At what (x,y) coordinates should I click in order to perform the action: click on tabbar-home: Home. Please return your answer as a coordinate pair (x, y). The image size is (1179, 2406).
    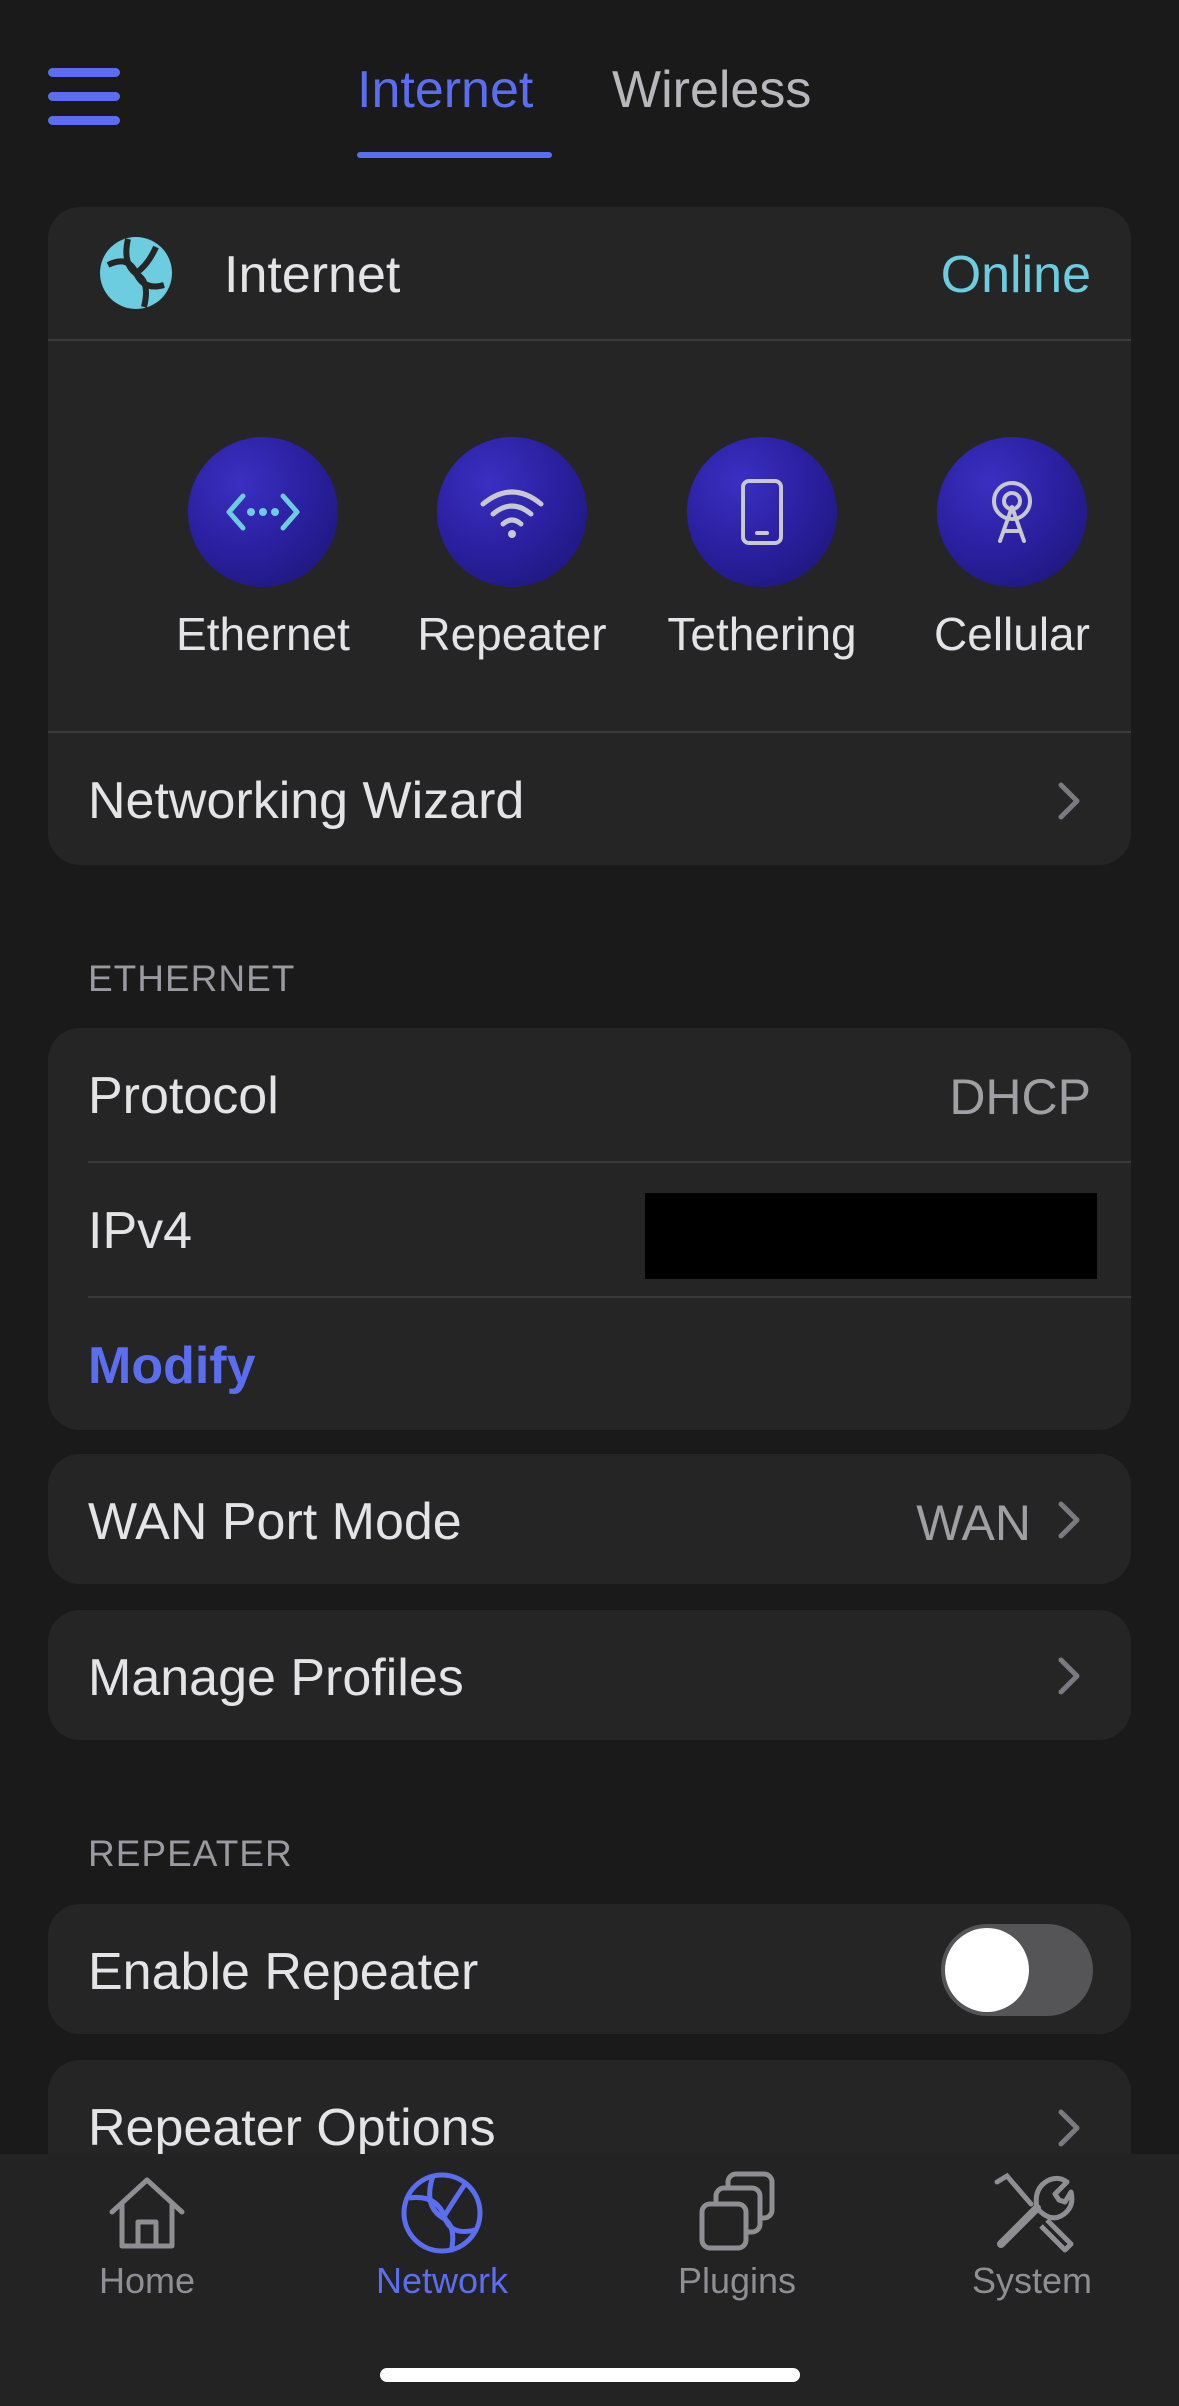
    Looking at the image, I should click on (147, 2235).